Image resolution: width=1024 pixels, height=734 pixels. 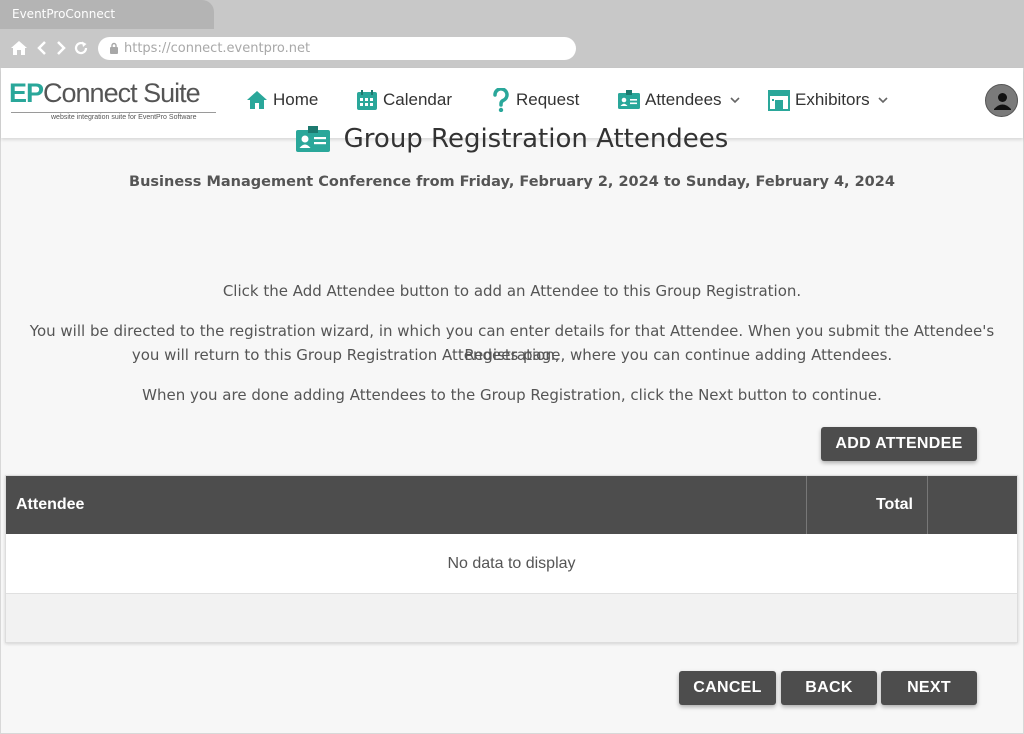 What do you see at coordinates (860, 505) in the screenshot?
I see `column-header-total: Total` at bounding box center [860, 505].